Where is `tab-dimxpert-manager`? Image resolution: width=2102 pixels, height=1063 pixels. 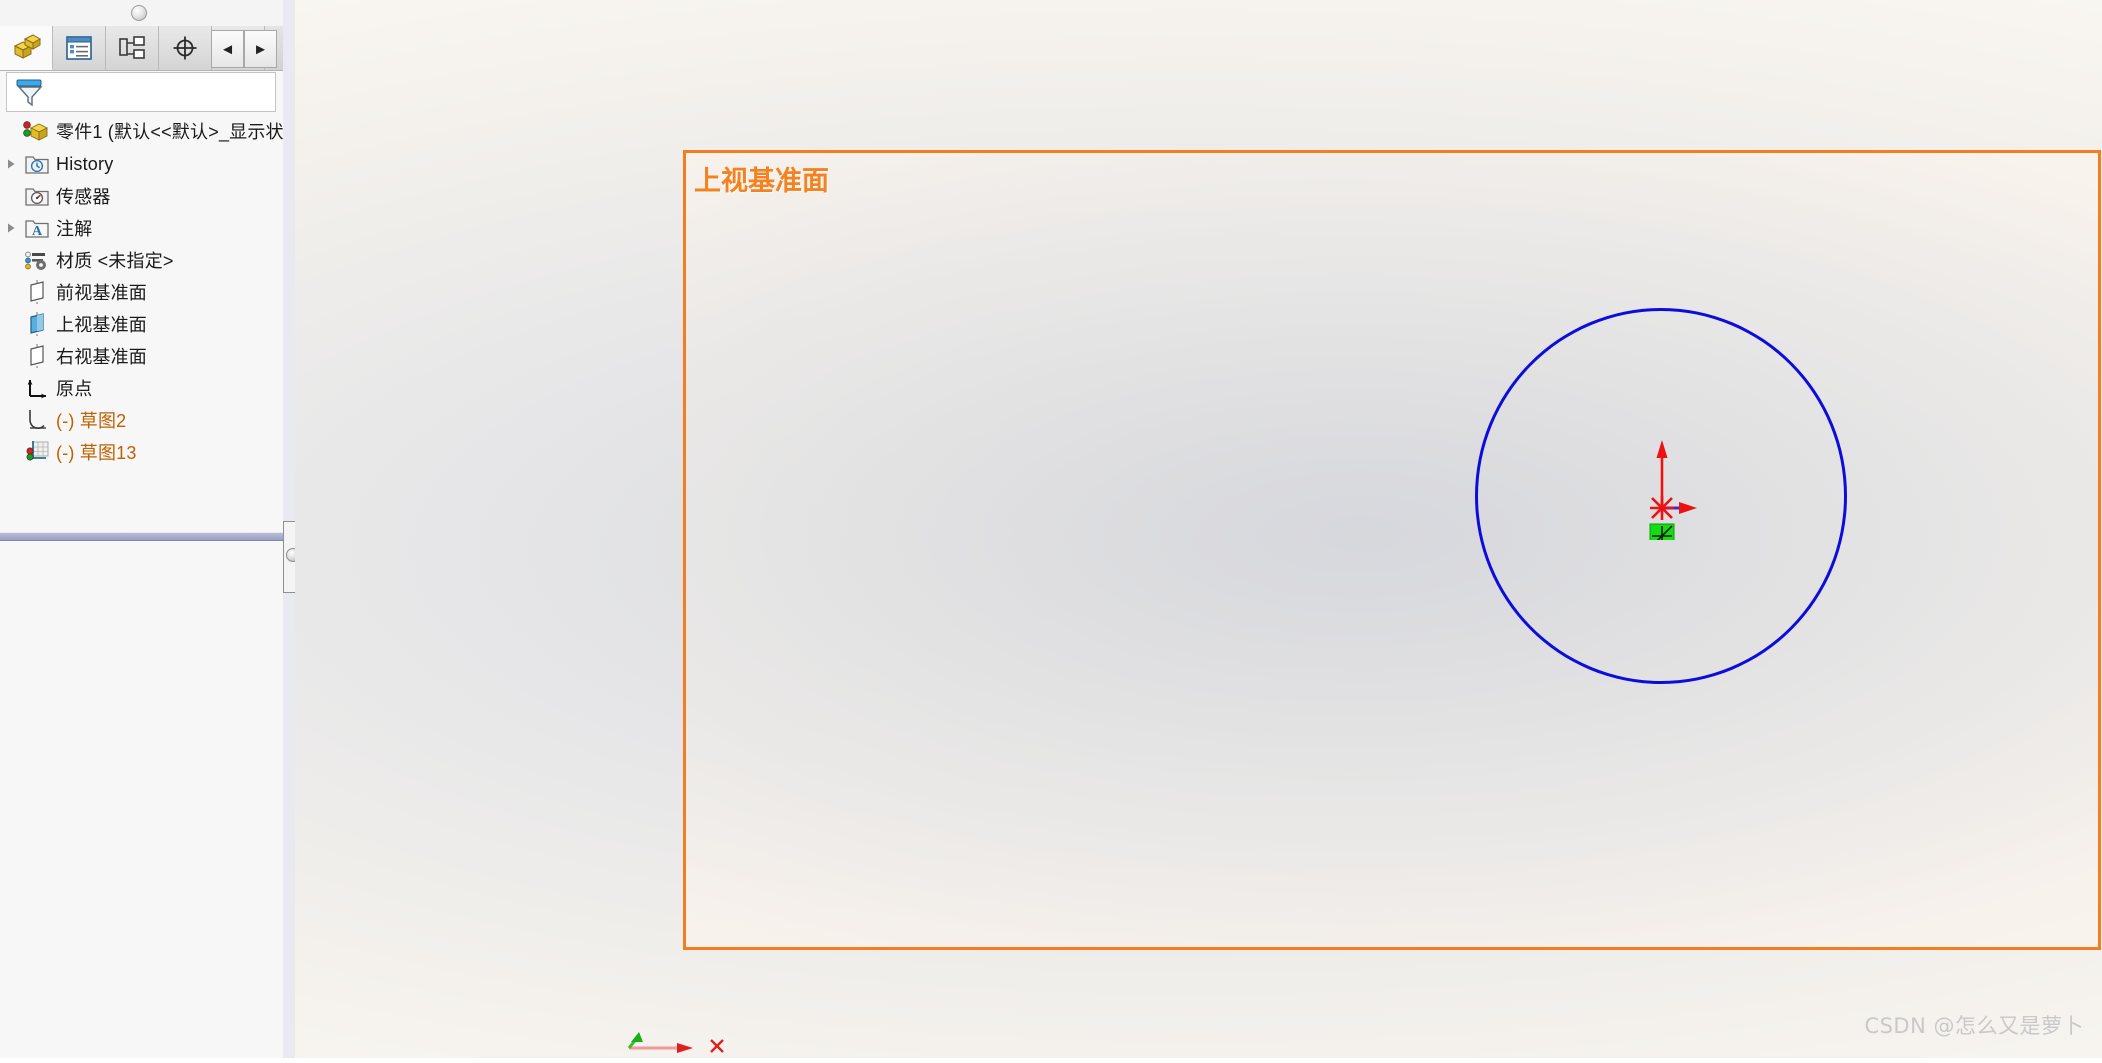
tab-dimxpert-manager is located at coordinates (185, 48).